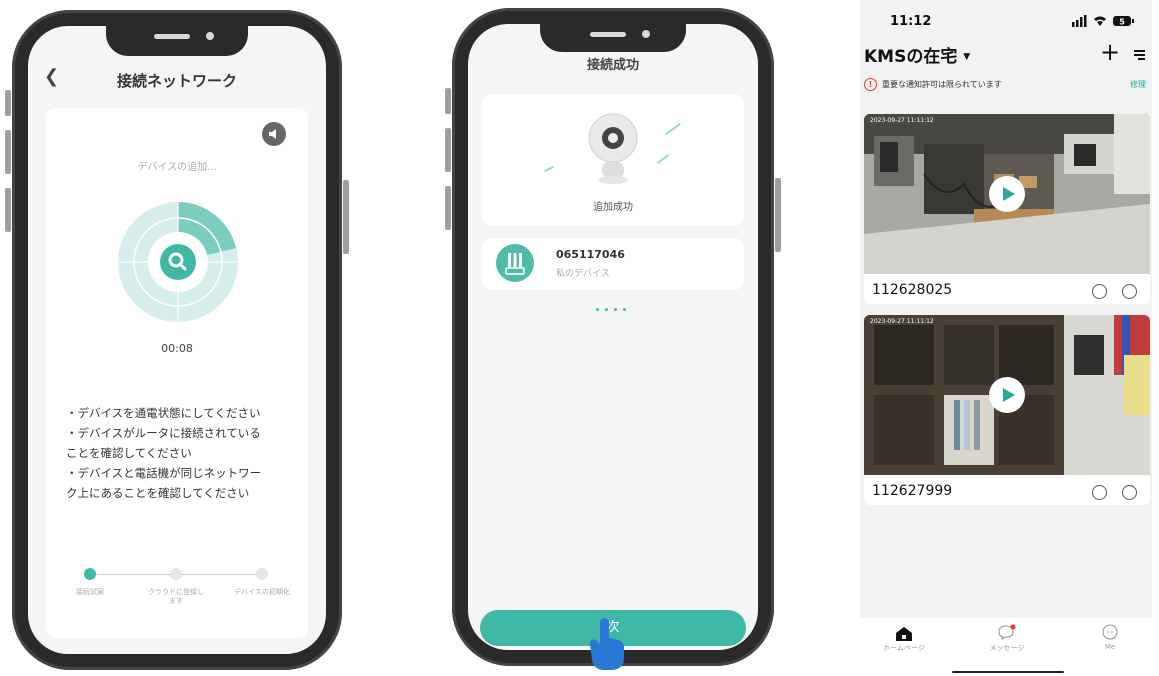 The height and width of the screenshot is (676, 1159). What do you see at coordinates (583, 274) in the screenshot?
I see `device-name: 私のデバイス` at bounding box center [583, 274].